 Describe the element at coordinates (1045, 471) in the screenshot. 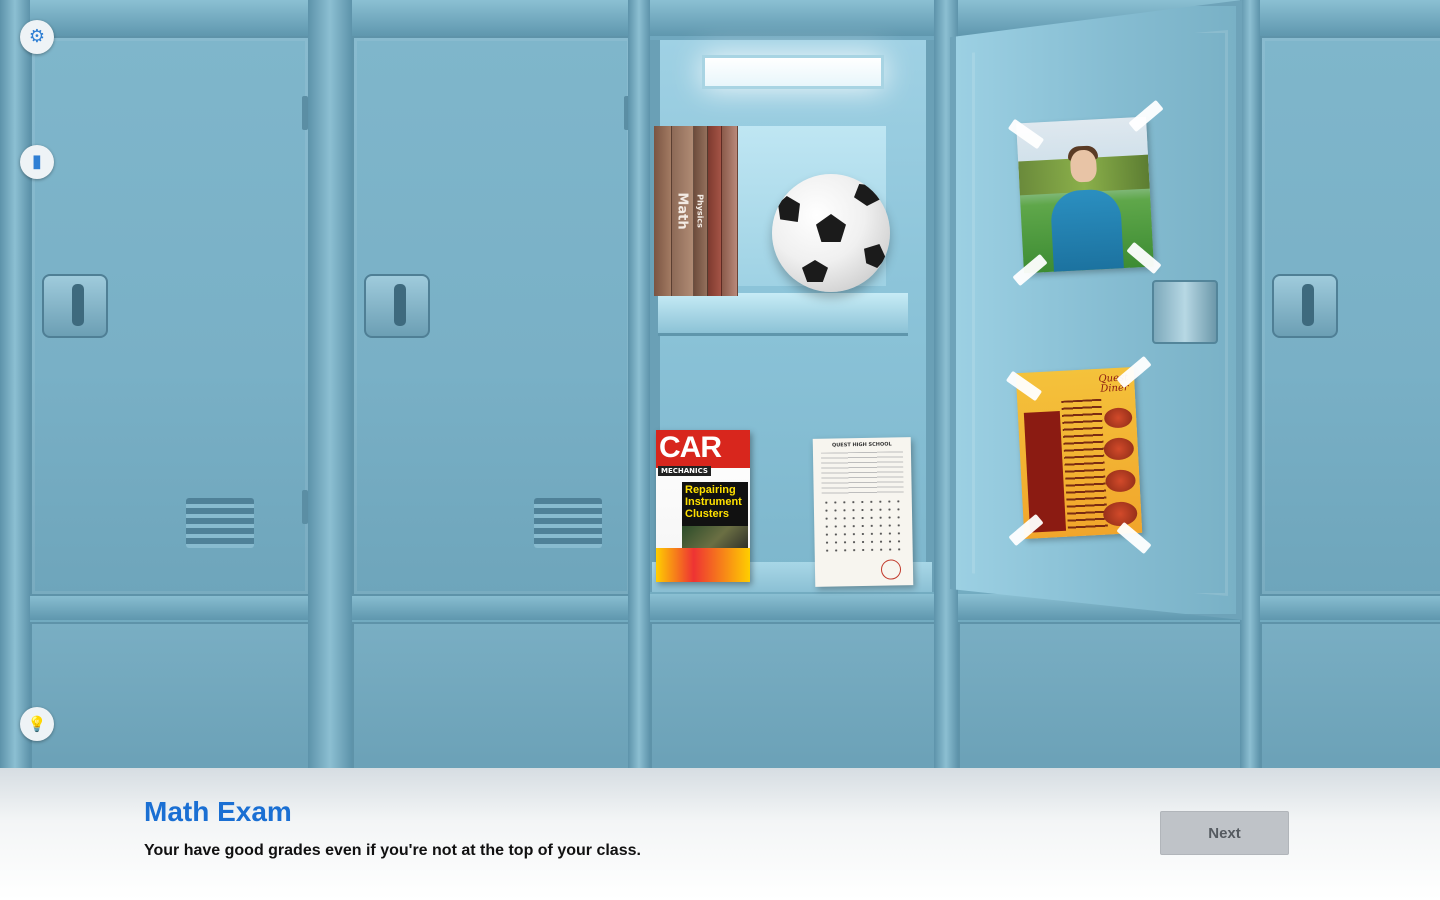

I see `menu-column` at that location.